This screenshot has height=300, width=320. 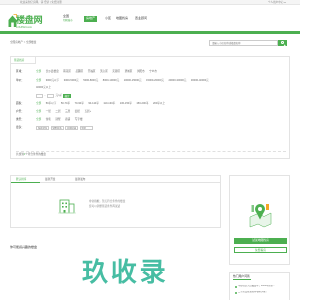 What do you see at coordinates (23, 42) in the screenshot?
I see `breadcrumb: 全国房地产 > 全部楼盘` at bounding box center [23, 42].